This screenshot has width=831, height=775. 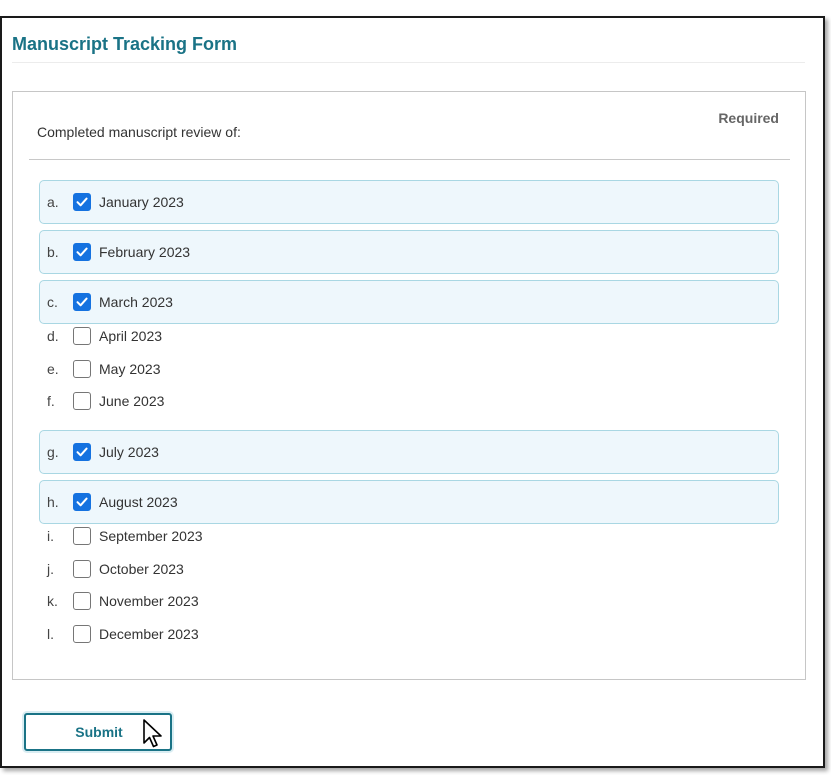 I want to click on option-label: January 2023, so click(x=141, y=202).